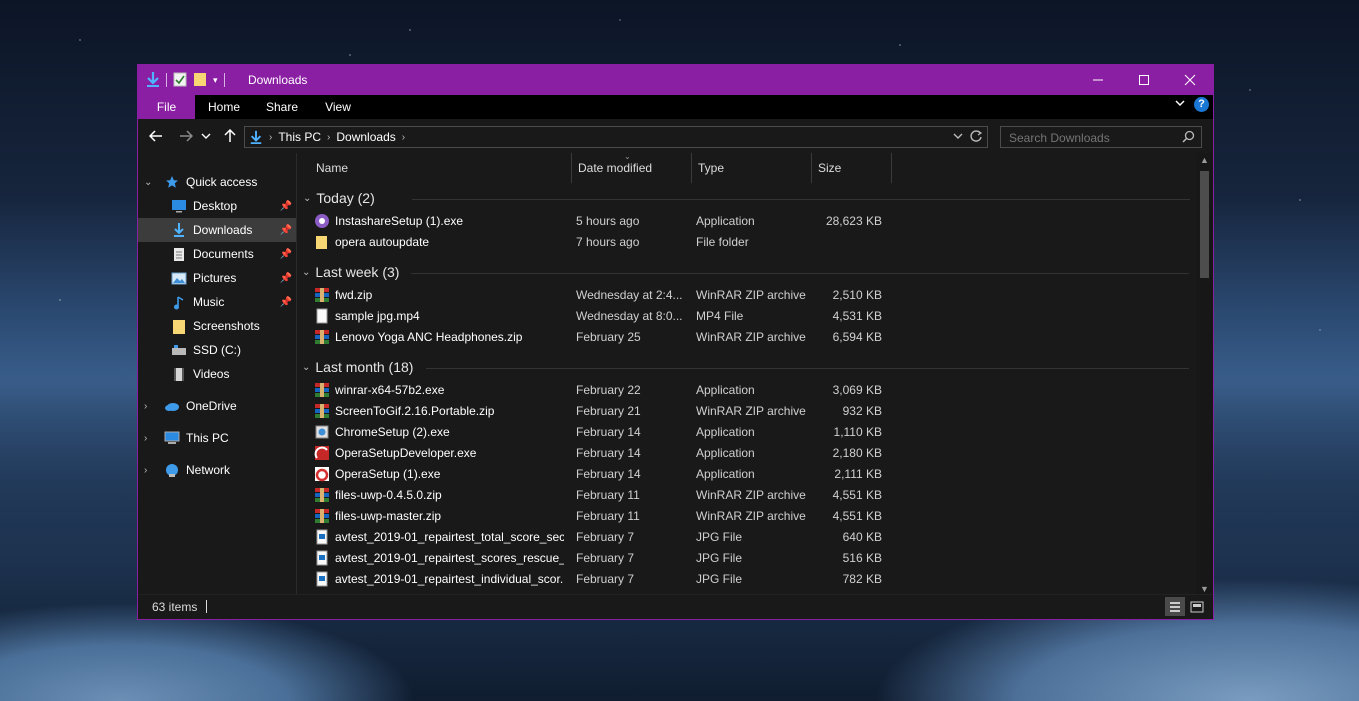  Describe the element at coordinates (217, 350) in the screenshot. I see `sidebar-item-ssd: SSD (C:)` at that location.